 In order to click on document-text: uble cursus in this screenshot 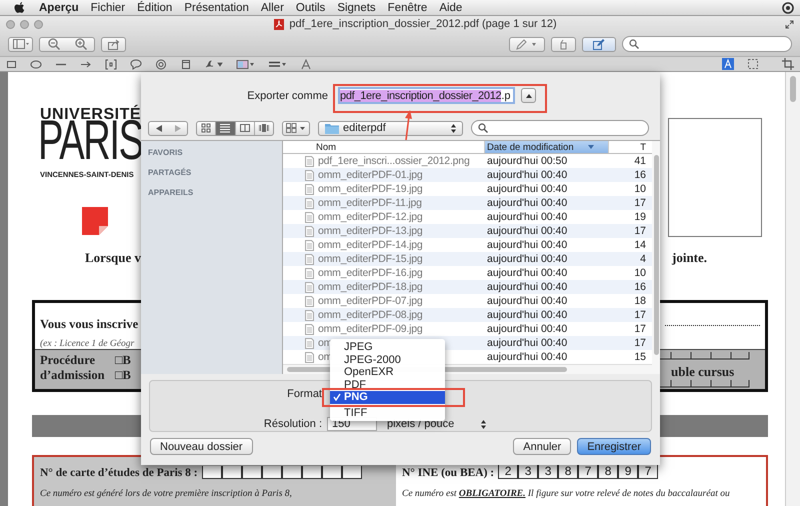, I will do `click(702, 372)`.